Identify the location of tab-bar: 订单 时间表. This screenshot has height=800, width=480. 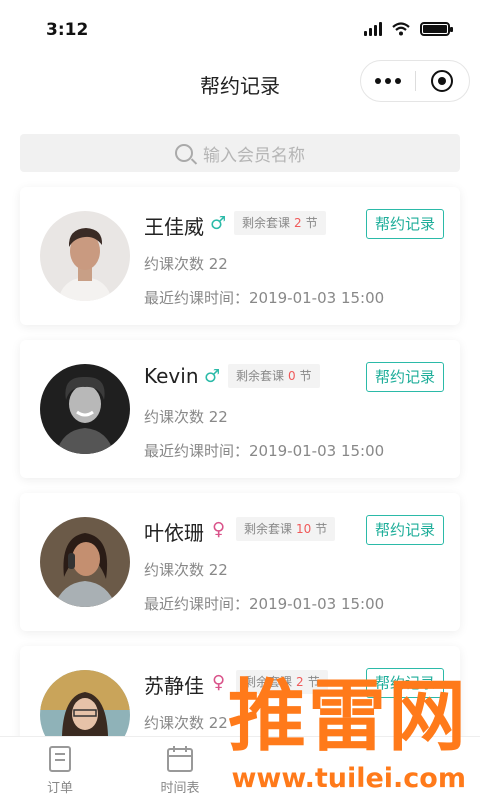
(240, 768).